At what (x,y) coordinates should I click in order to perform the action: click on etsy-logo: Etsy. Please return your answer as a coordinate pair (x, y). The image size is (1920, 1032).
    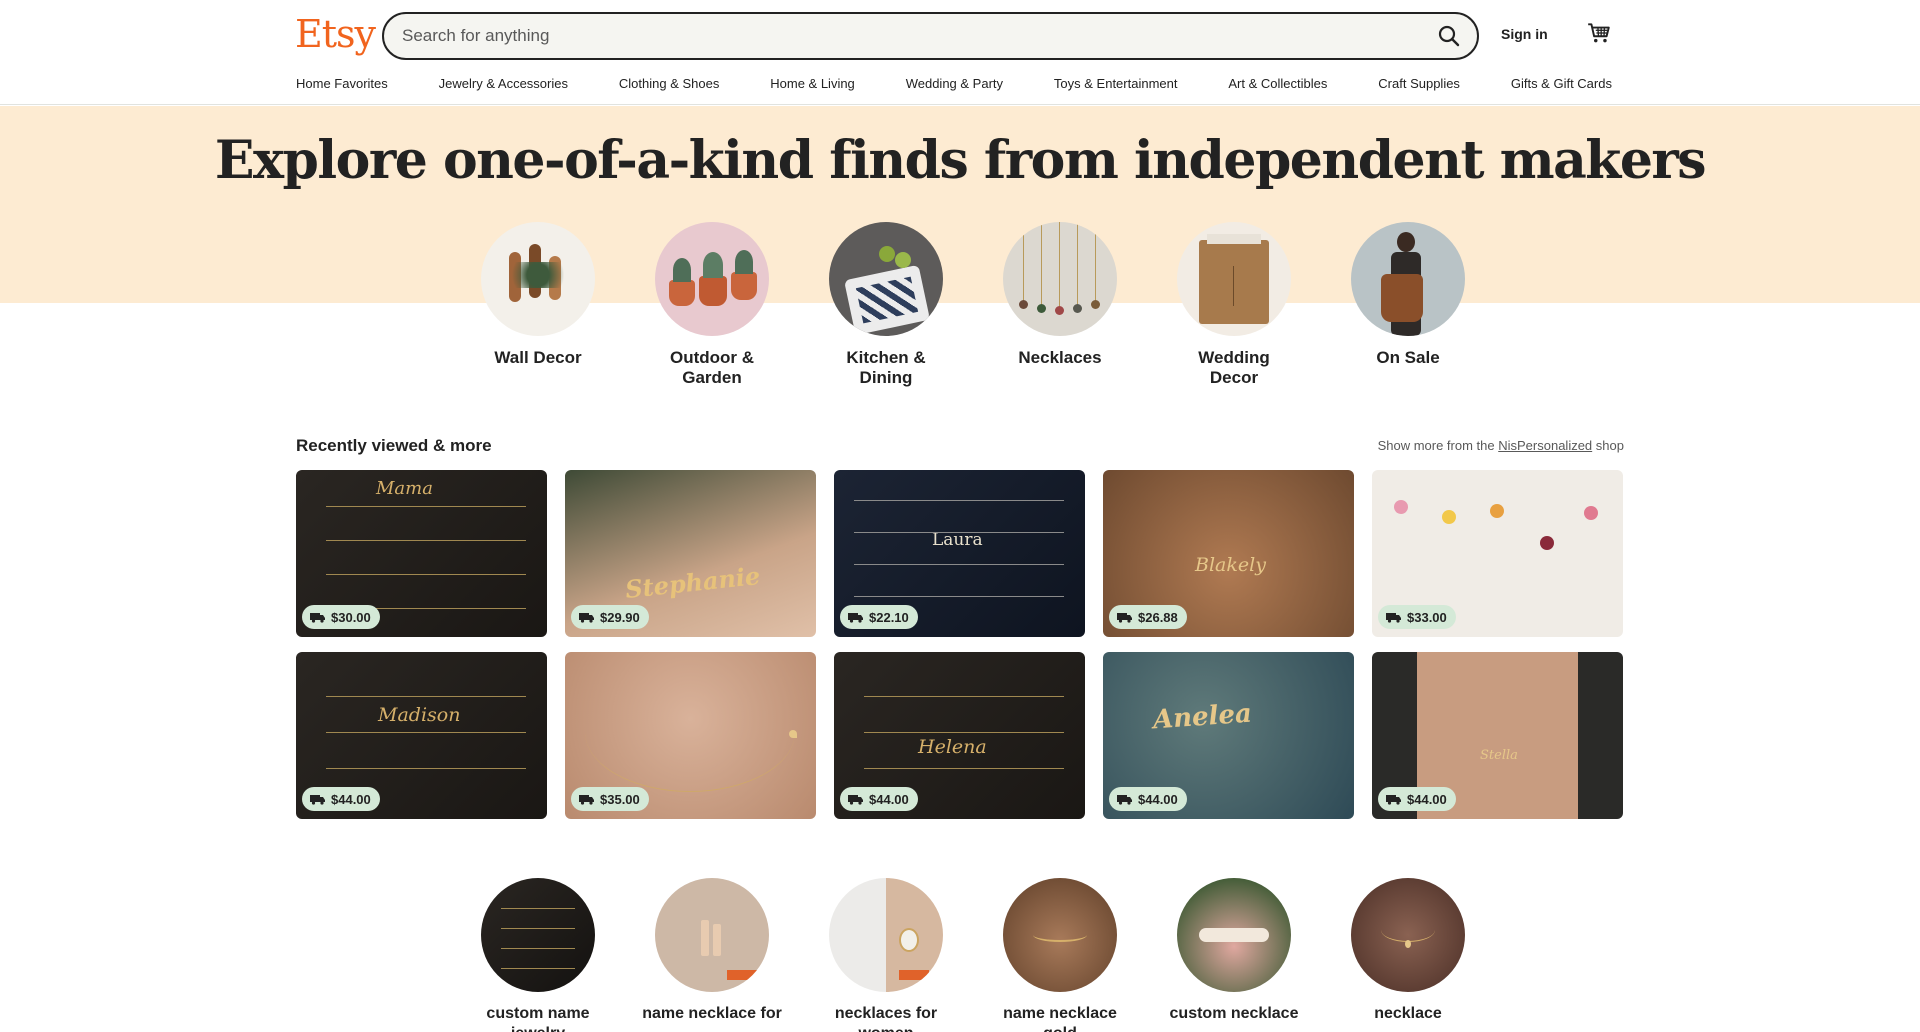
    Looking at the image, I should click on (335, 34).